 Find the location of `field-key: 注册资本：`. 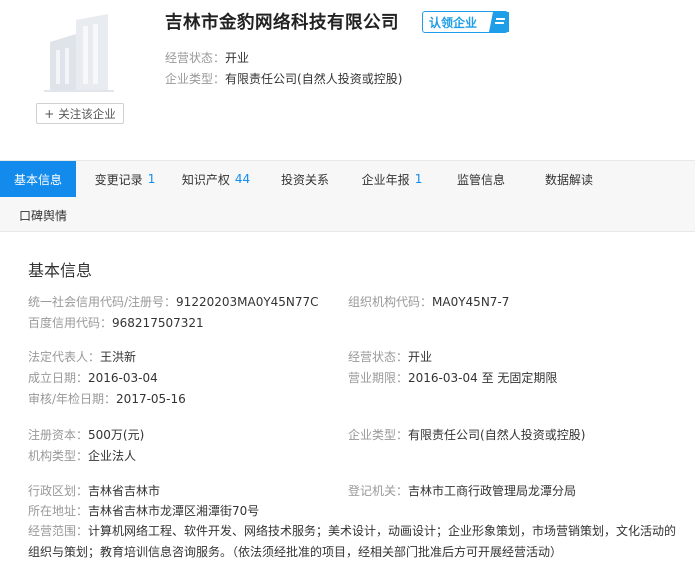

field-key: 注册资本： is located at coordinates (58, 435).